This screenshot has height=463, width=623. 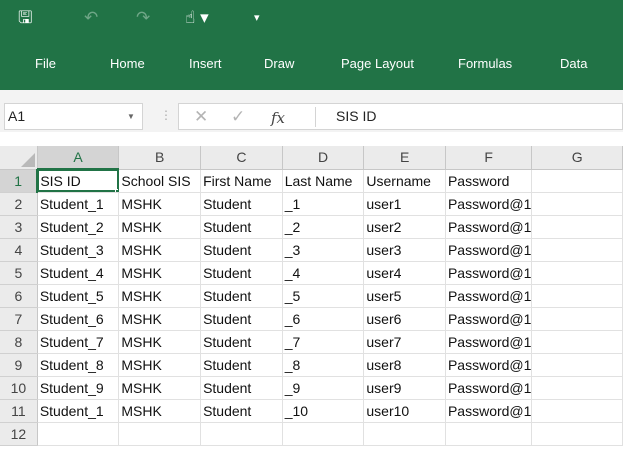 I want to click on cell-e6: user5, so click(x=404, y=296).